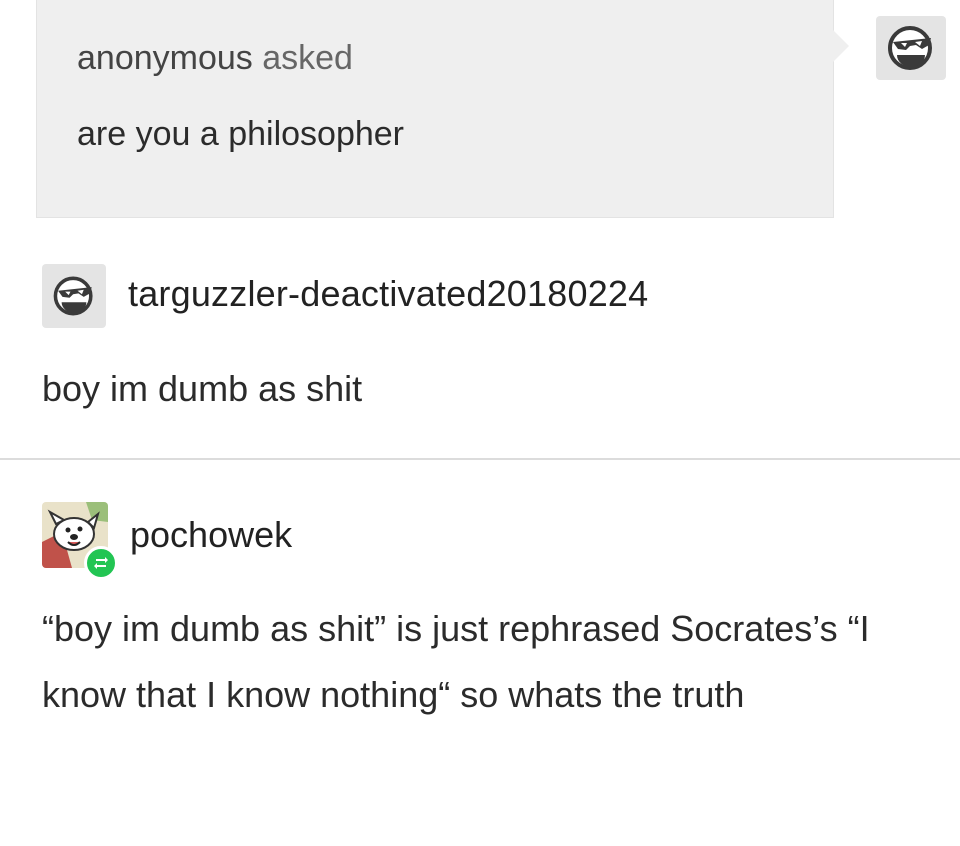  Describe the element at coordinates (202, 388) in the screenshot. I see `post-body: boy im dumb as shit` at that location.